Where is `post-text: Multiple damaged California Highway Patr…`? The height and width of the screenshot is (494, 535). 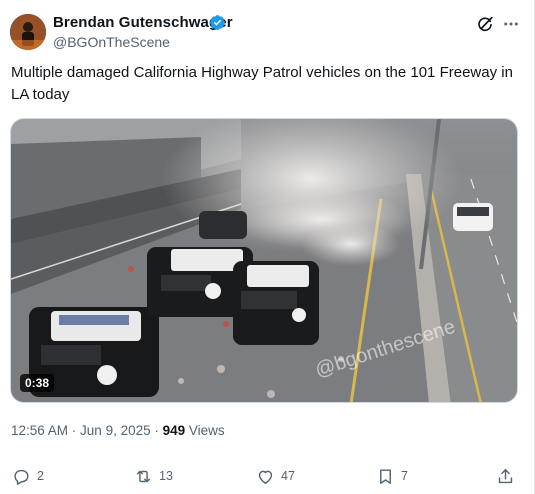
post-text: Multiple damaged California Highway Patr… is located at coordinates (262, 83).